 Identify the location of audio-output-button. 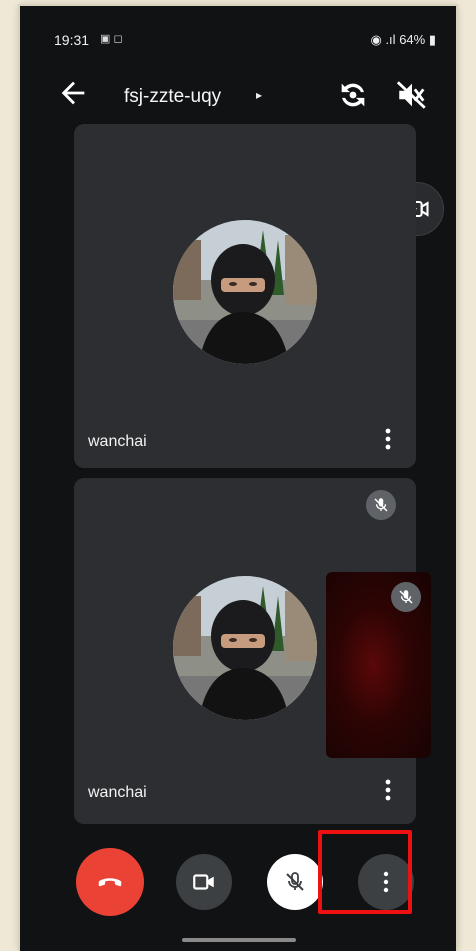
(412, 95).